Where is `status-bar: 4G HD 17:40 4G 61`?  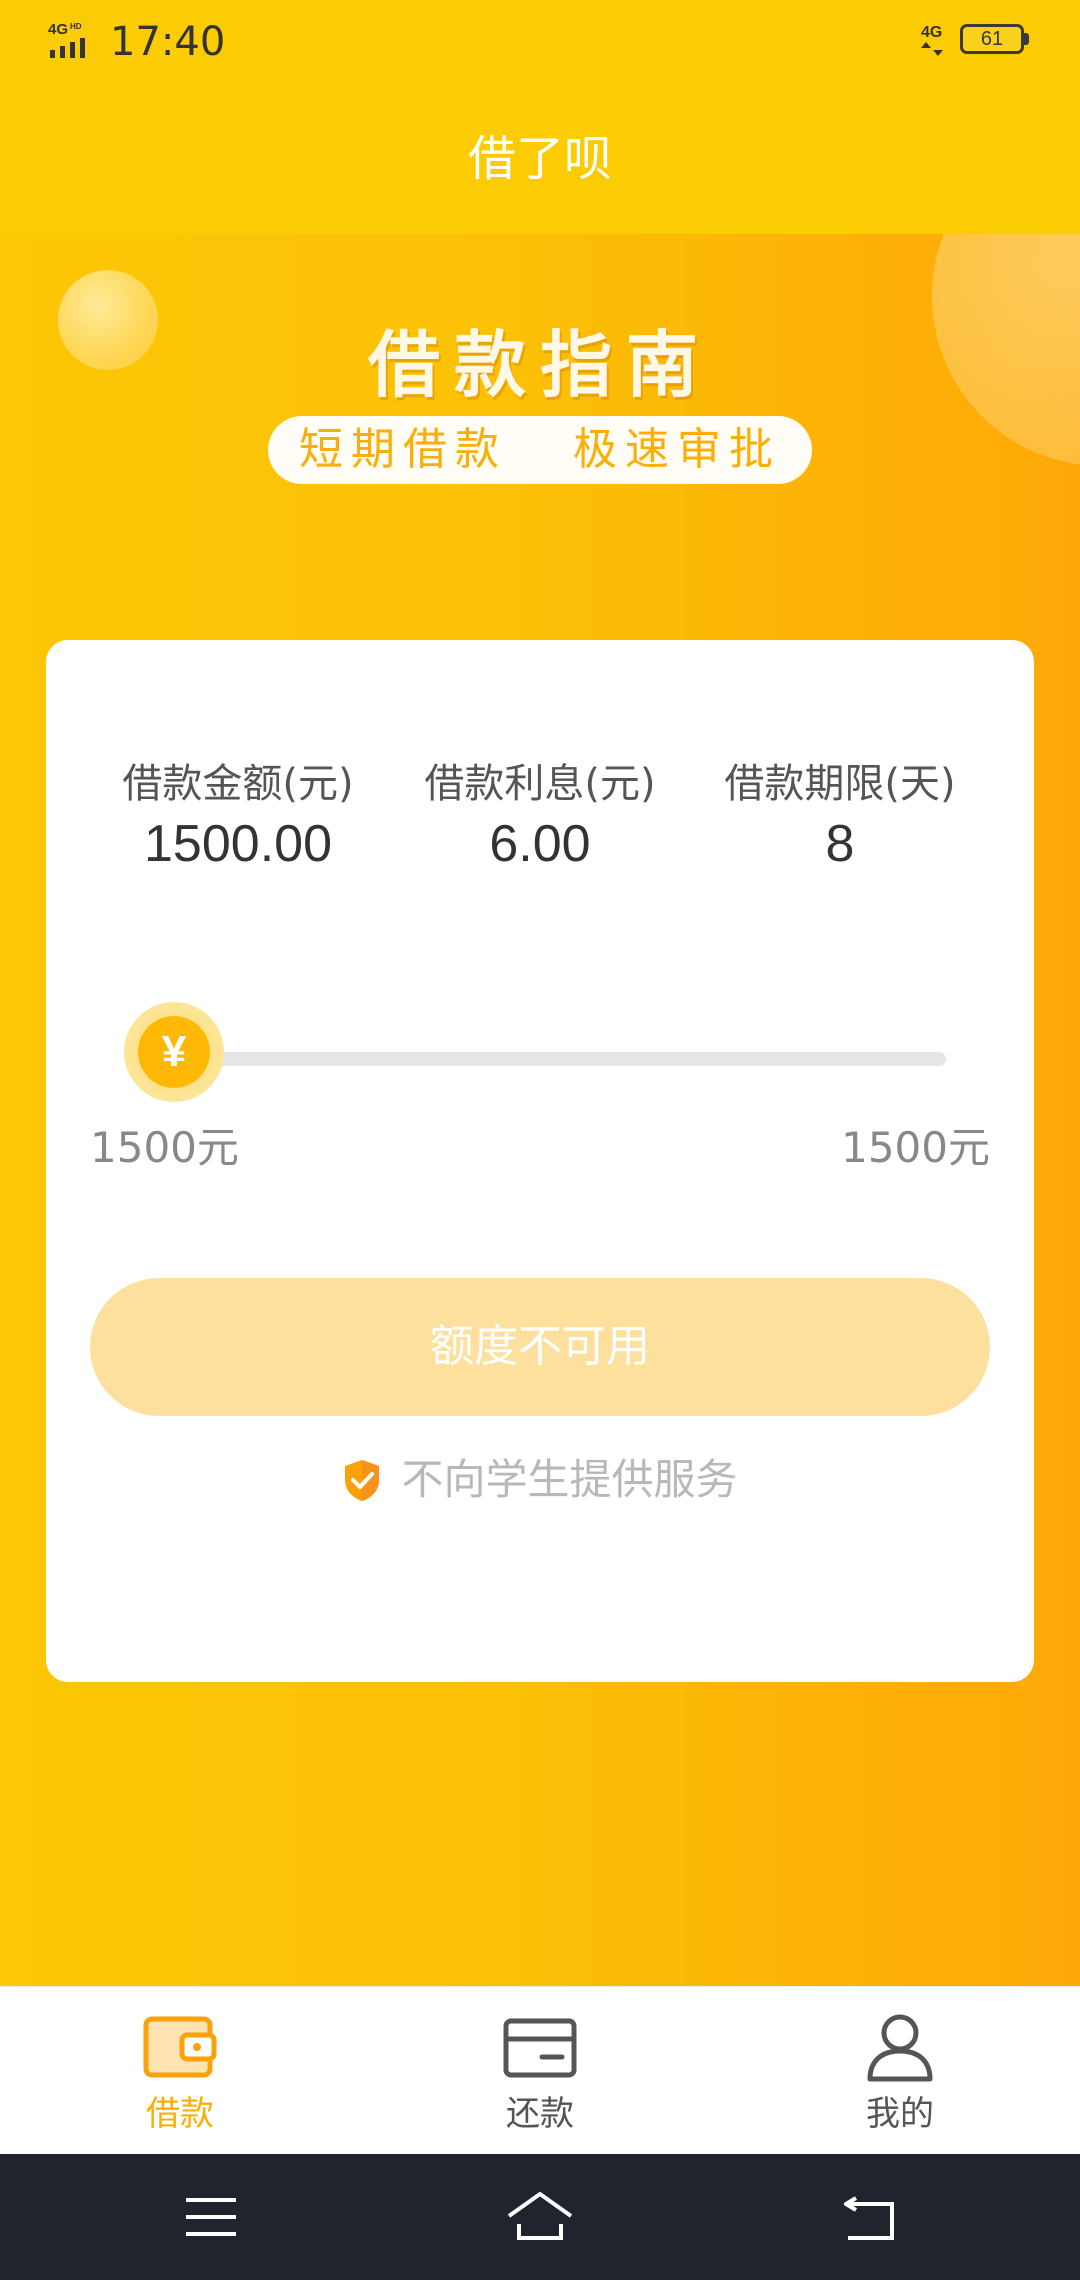
status-bar: 4G HD 17:40 4G 61 is located at coordinates (540, 42).